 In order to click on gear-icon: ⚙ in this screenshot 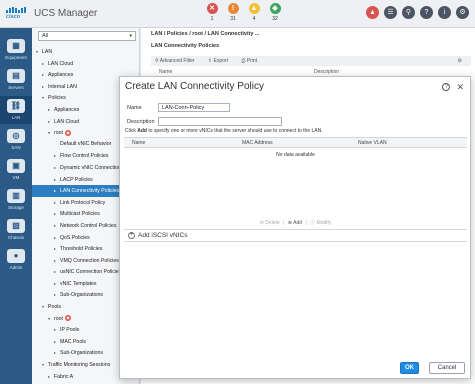, I will do `click(460, 61)`.